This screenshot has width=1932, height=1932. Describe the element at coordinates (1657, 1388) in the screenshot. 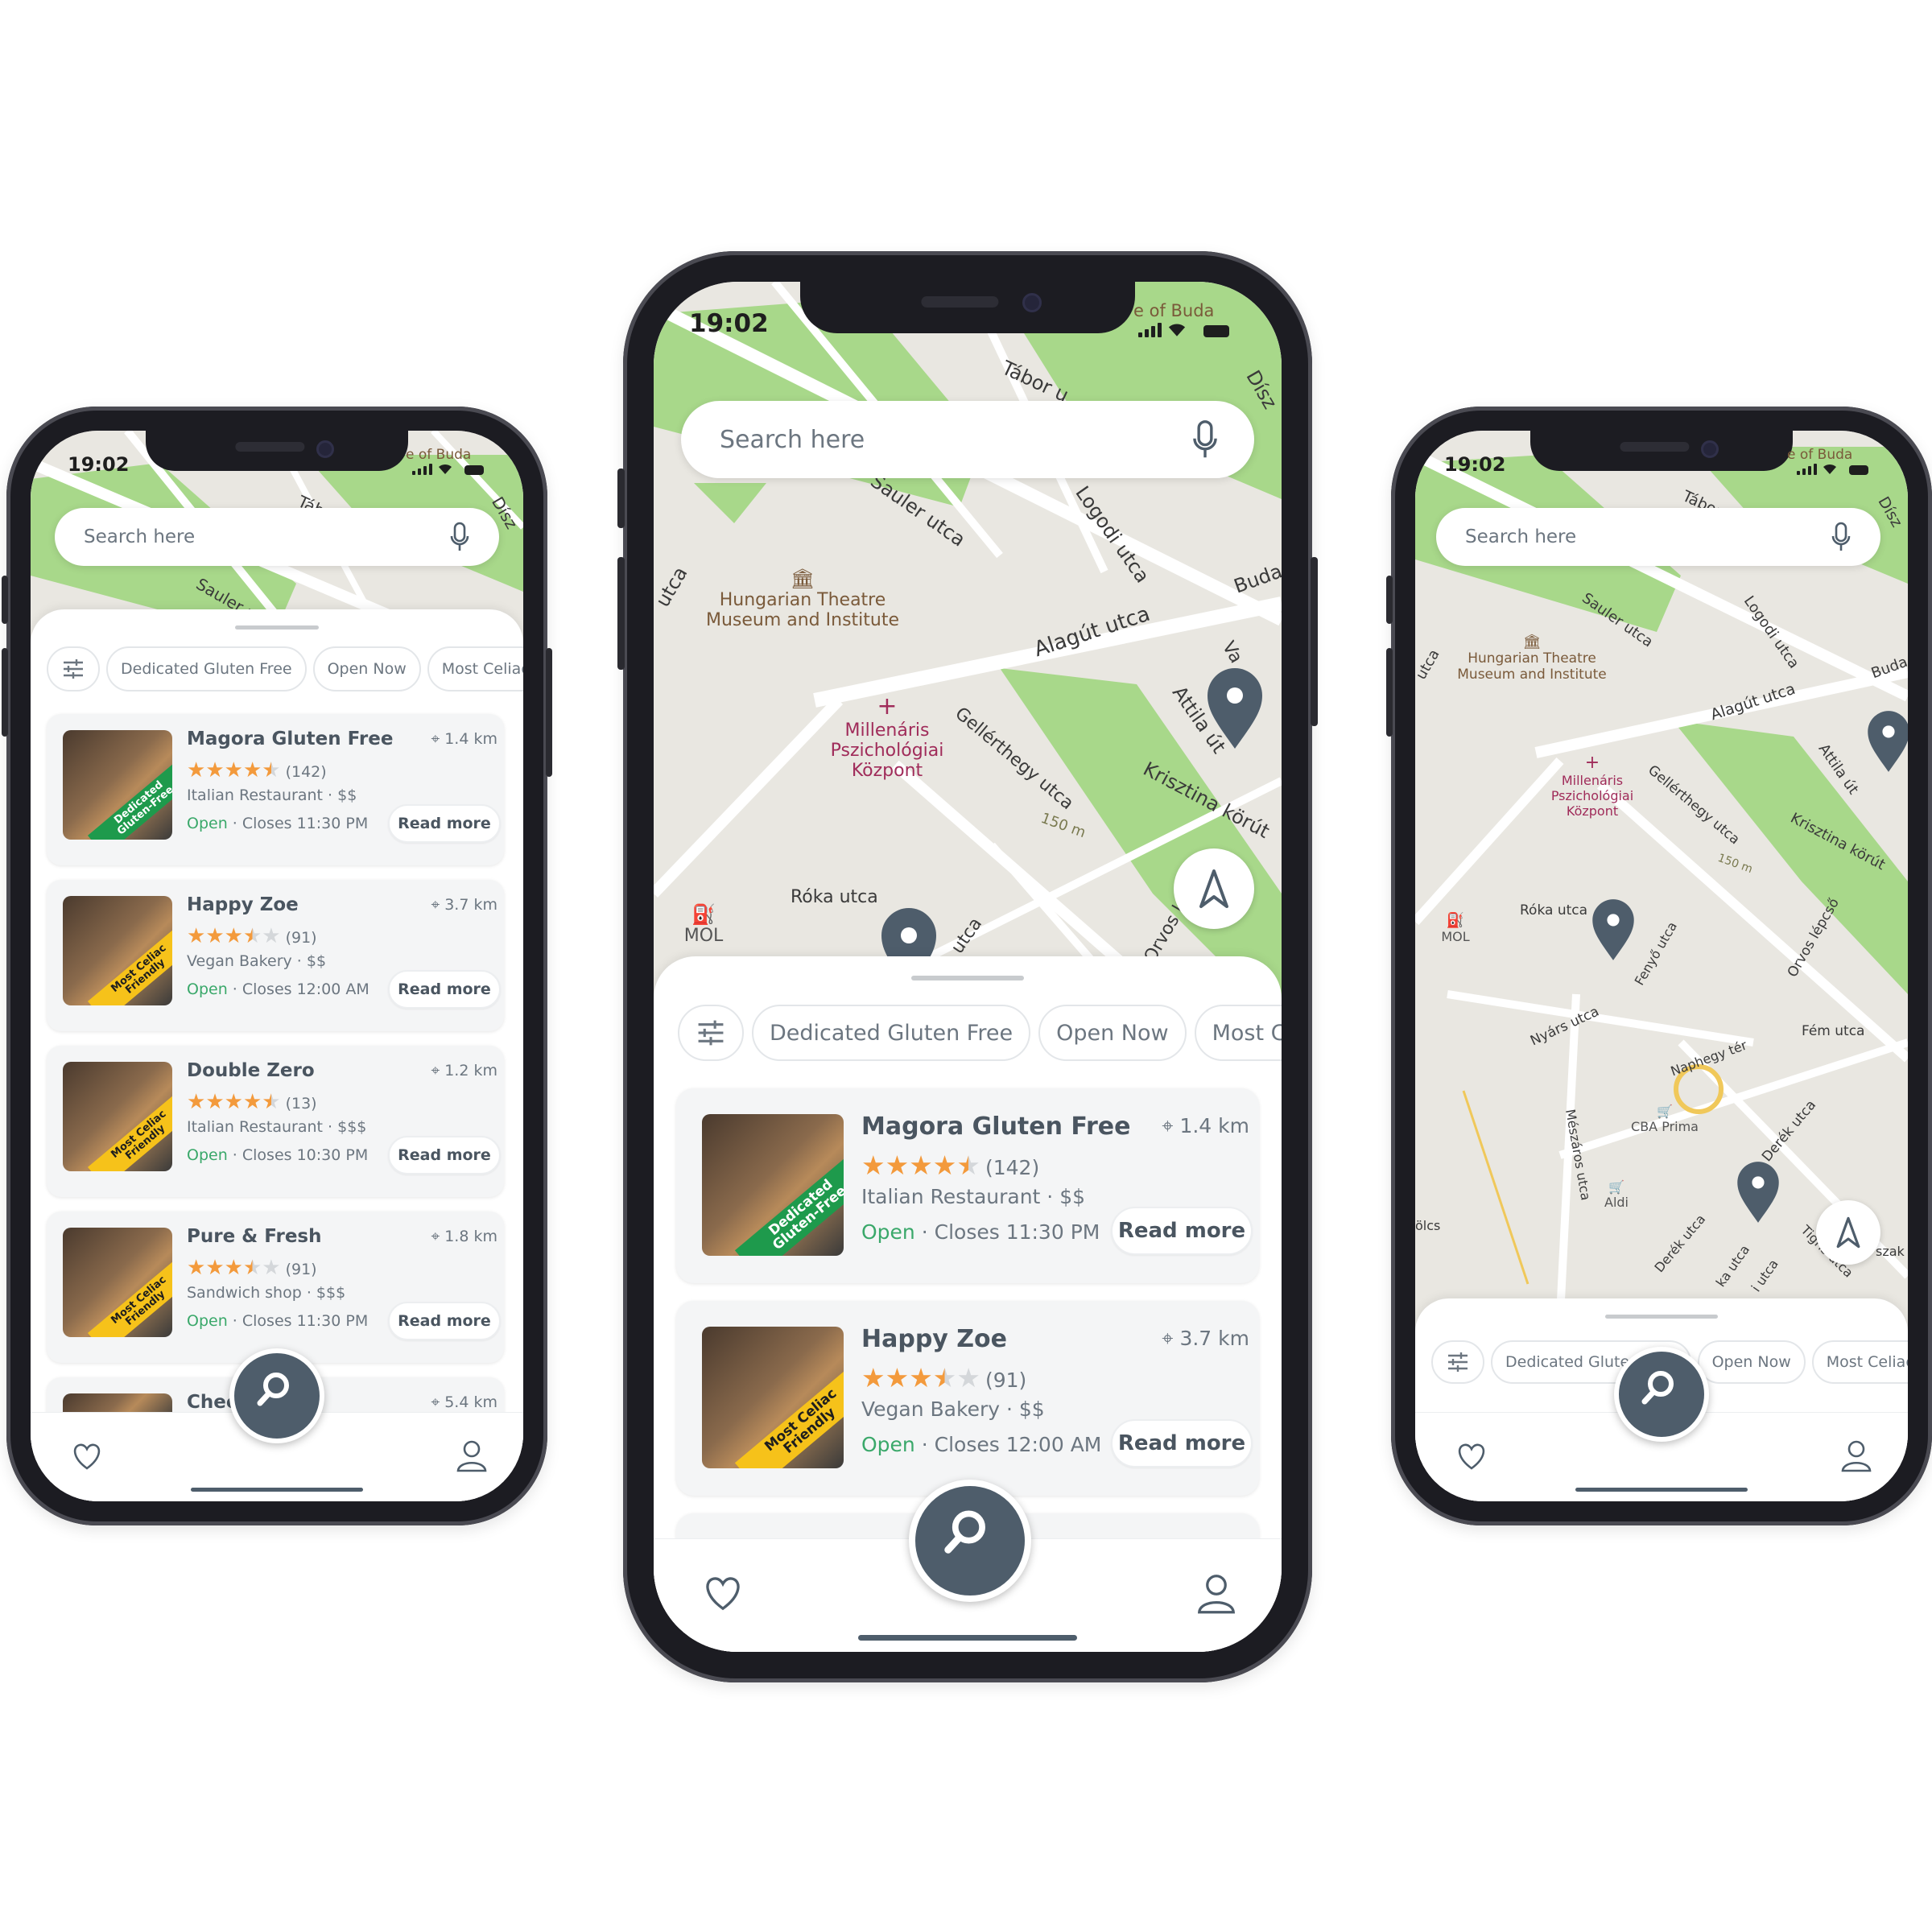

I see `magnifier-icon` at that location.